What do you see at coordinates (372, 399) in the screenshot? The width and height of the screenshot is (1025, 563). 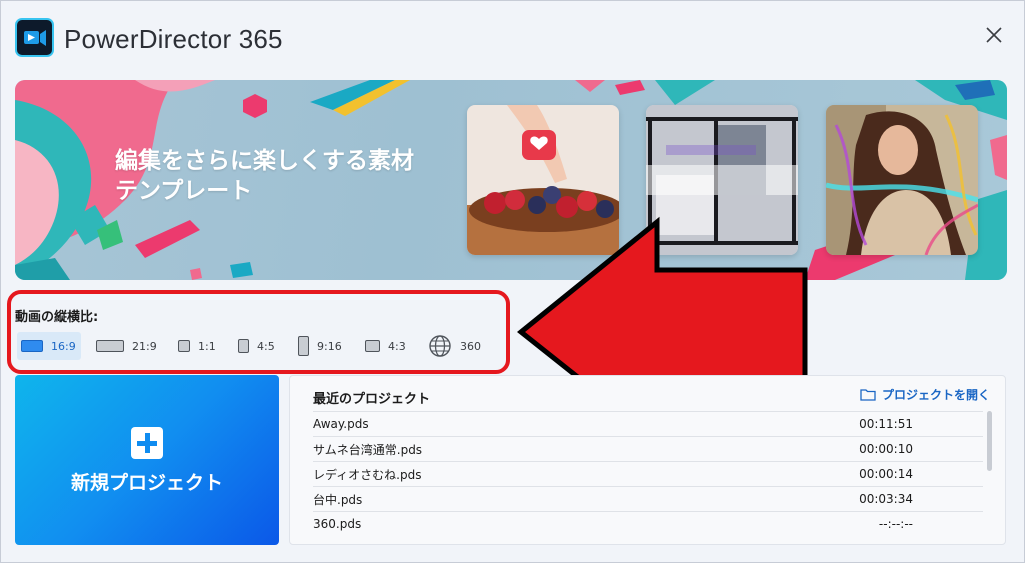 I see `recent-projects-title: 最近のプロジェクト` at bounding box center [372, 399].